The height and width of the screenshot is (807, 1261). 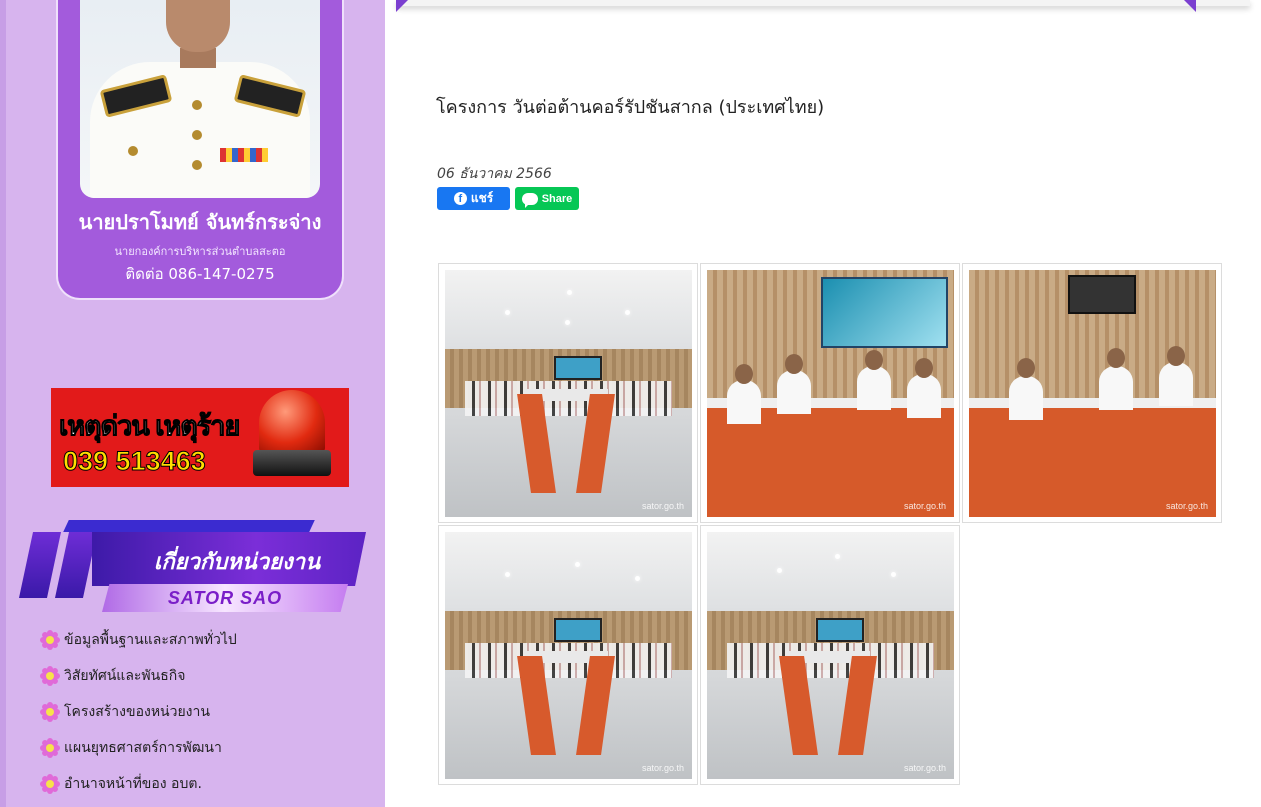 What do you see at coordinates (529, 200) in the screenshot?
I see `line-icon` at bounding box center [529, 200].